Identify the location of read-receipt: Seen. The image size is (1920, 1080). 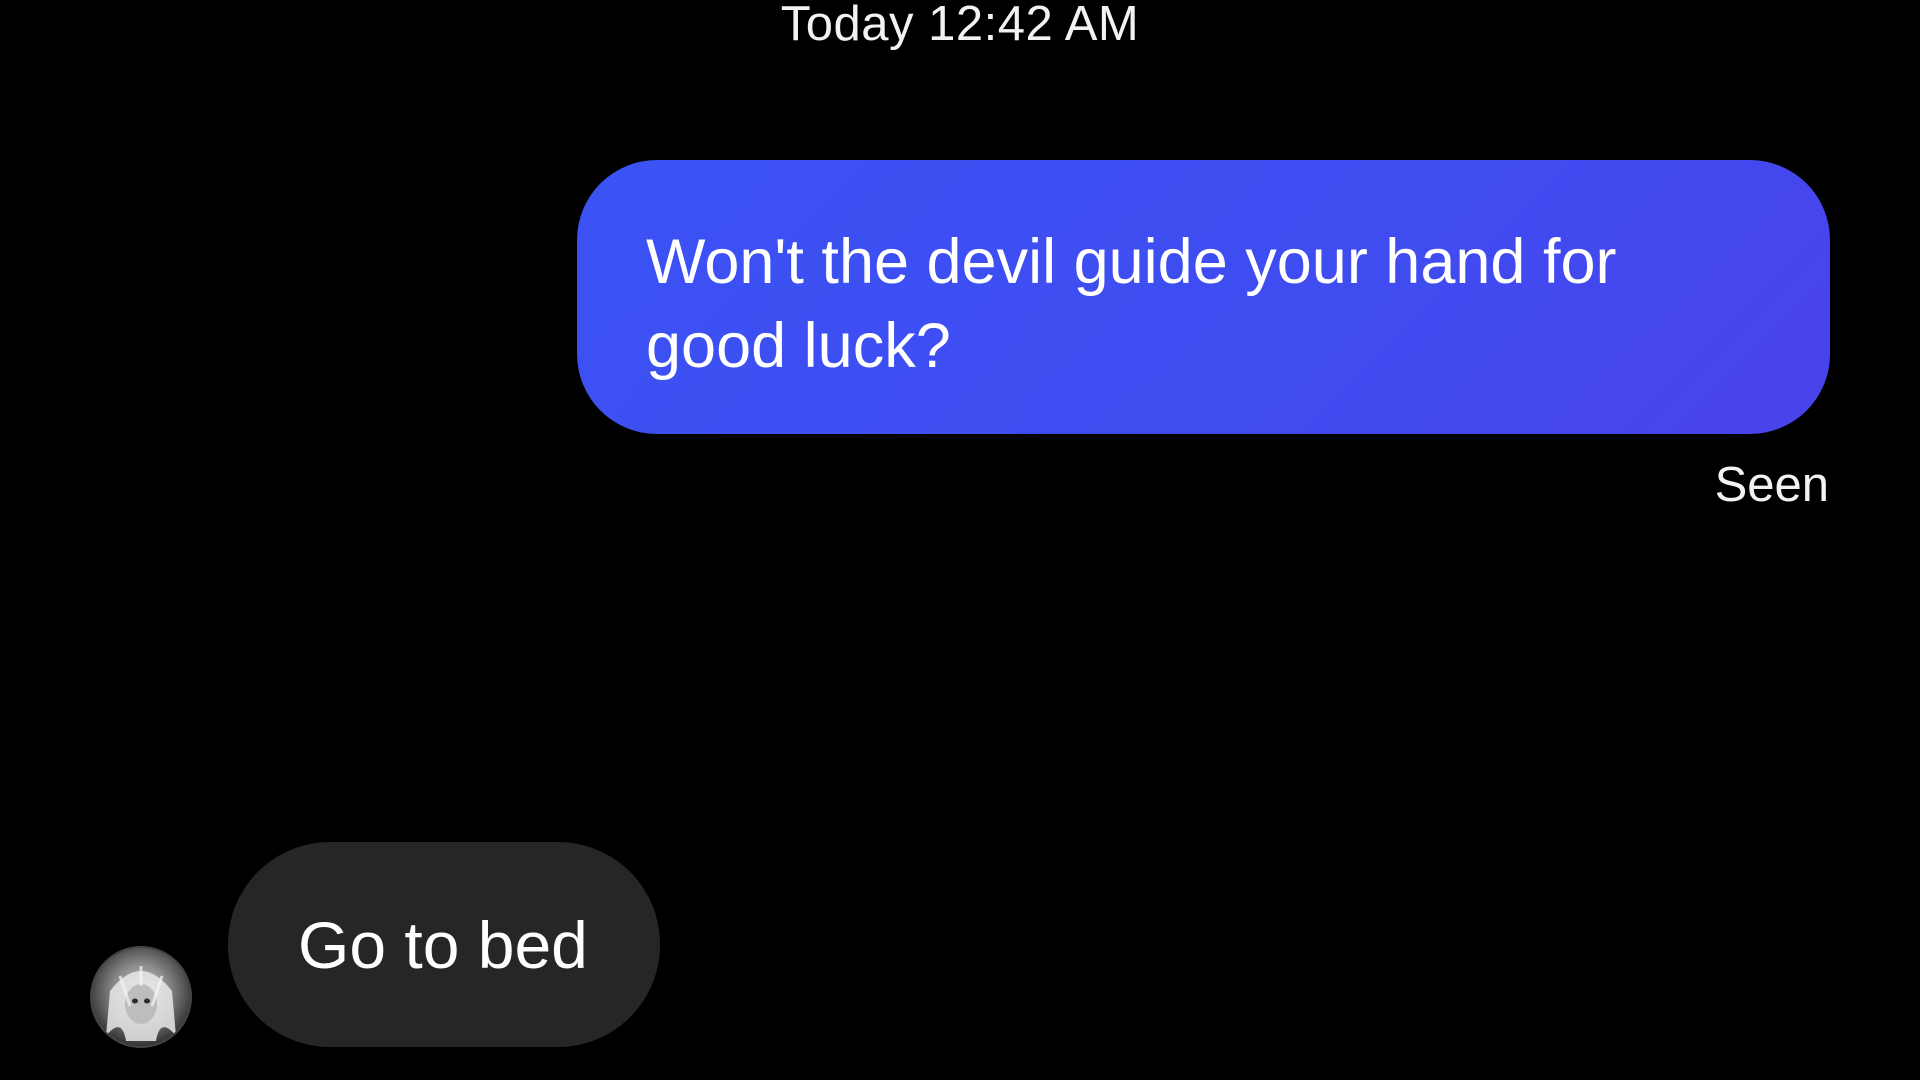
(1771, 485).